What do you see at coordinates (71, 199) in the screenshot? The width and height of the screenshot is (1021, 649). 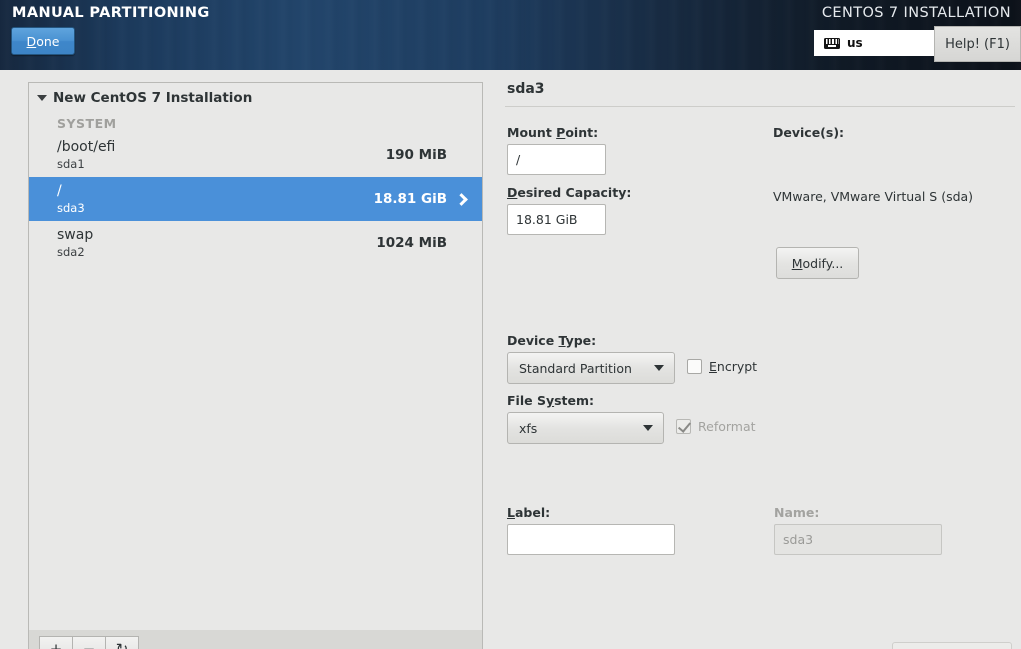 I see `partition-identity: / sda3` at bounding box center [71, 199].